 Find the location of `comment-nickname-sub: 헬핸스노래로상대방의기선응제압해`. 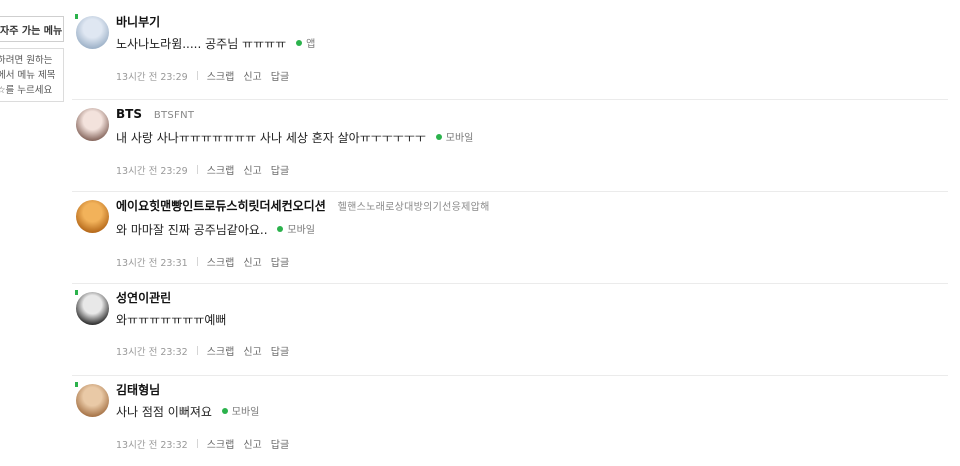

comment-nickname-sub: 헬핸스노래로상대방의기선응제압해 is located at coordinates (413, 207).